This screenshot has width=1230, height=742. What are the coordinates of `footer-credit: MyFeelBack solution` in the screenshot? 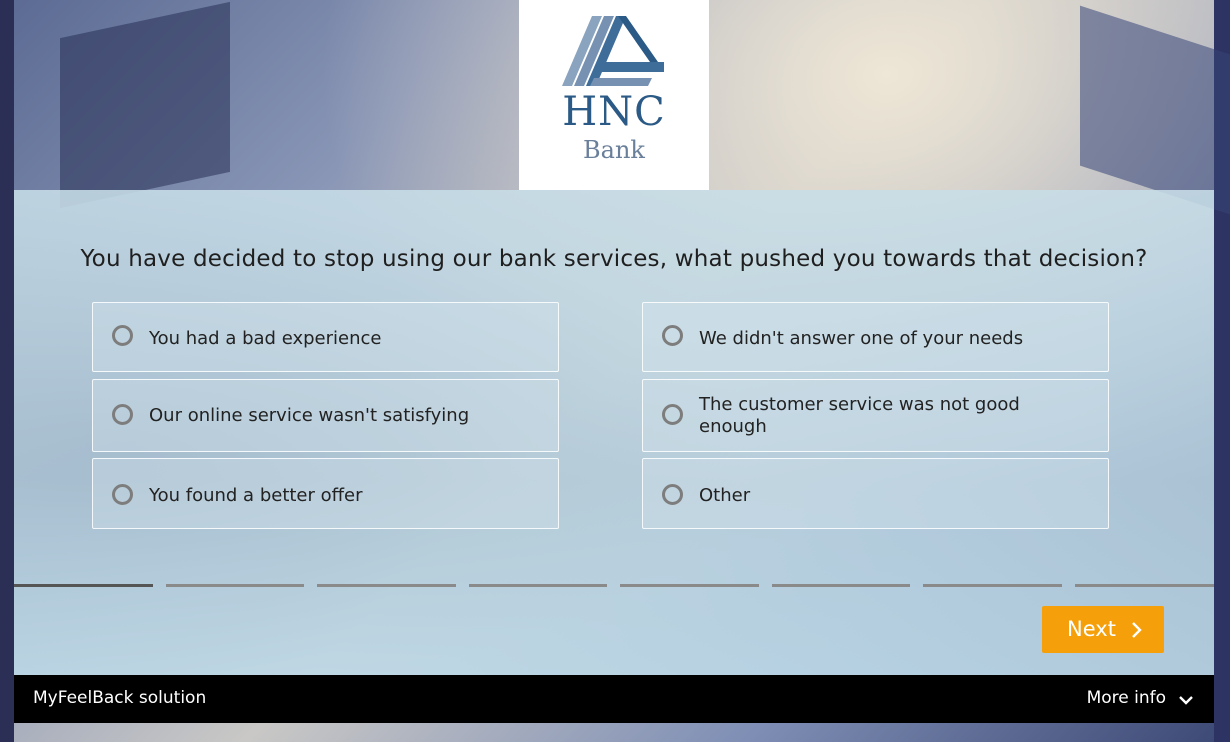 It's located at (120, 698).